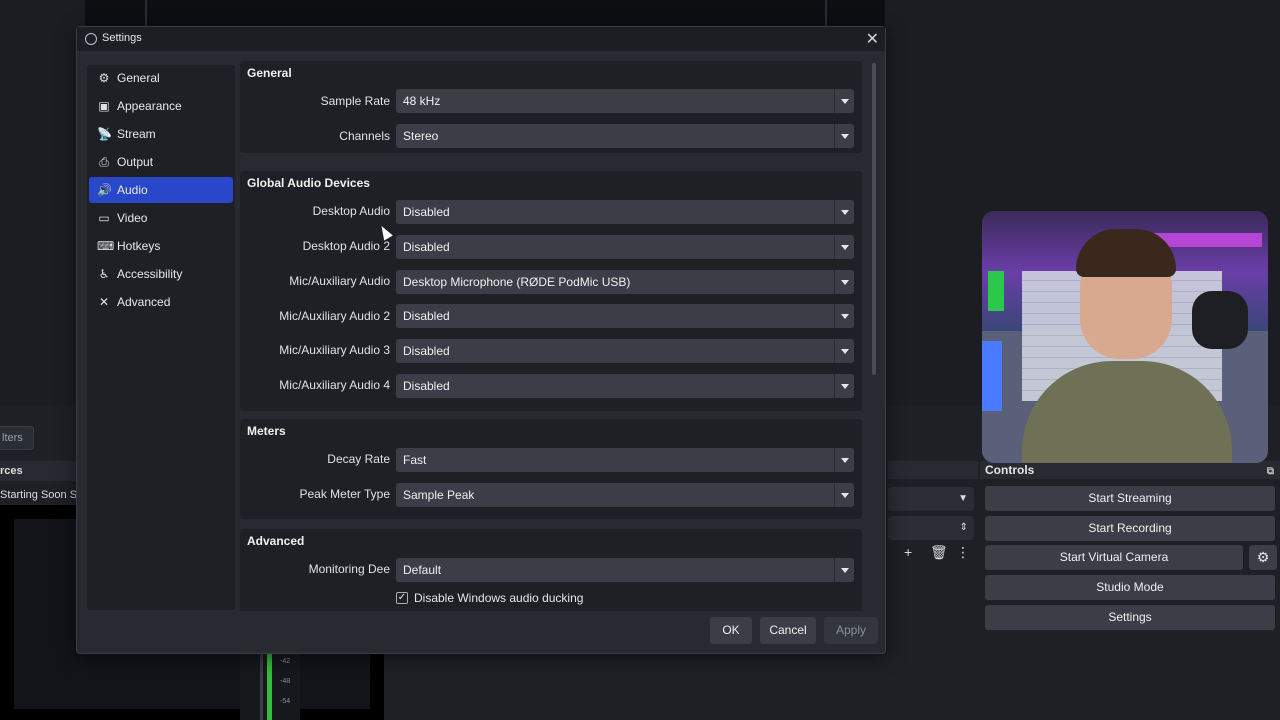 The image size is (1280, 720). What do you see at coordinates (104, 161) in the screenshot?
I see `output-icon: ⎙` at bounding box center [104, 161].